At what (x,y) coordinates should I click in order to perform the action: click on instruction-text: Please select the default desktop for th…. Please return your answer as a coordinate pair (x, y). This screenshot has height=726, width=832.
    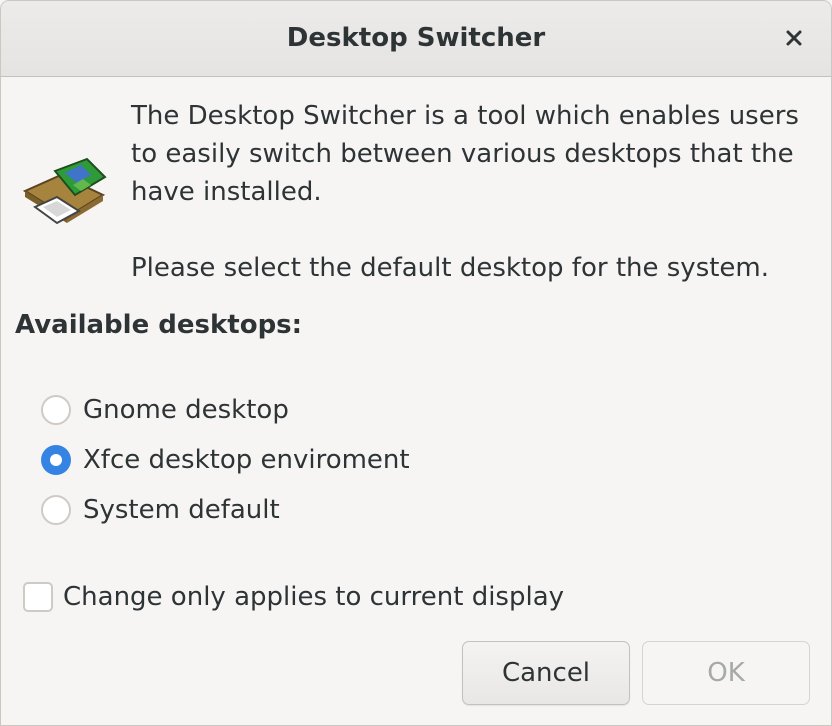
    Looking at the image, I should click on (450, 268).